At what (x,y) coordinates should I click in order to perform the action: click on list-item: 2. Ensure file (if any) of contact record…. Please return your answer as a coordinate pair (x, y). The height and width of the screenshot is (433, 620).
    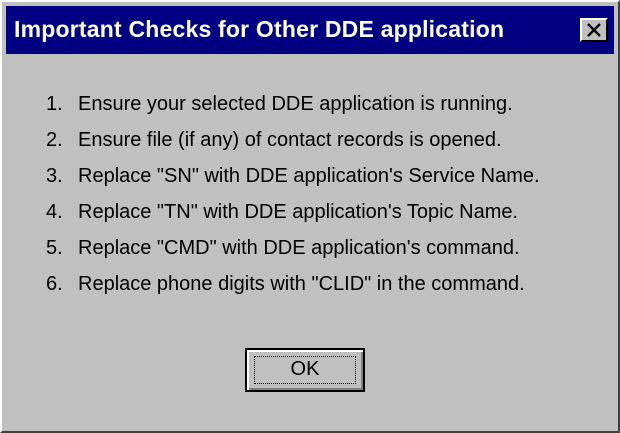
    Looking at the image, I should click on (293, 140).